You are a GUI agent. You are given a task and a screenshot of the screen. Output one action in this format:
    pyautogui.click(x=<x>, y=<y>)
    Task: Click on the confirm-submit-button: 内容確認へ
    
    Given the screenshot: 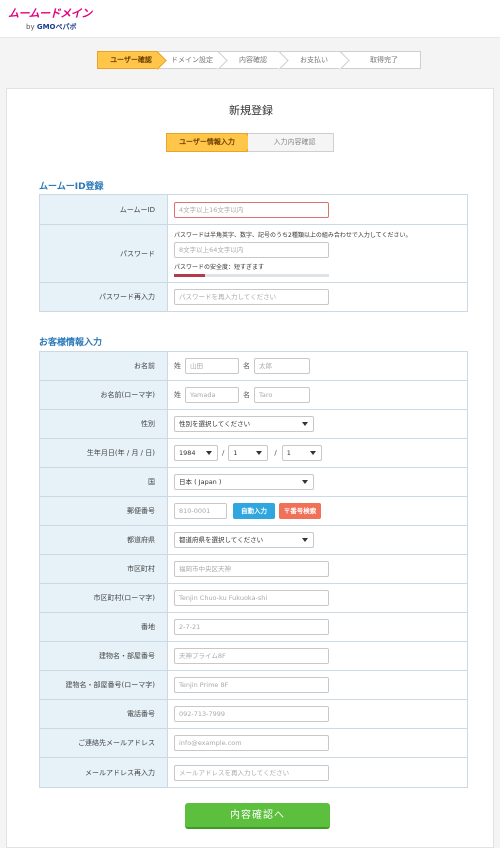 What is the action you would take?
    pyautogui.click(x=257, y=816)
    